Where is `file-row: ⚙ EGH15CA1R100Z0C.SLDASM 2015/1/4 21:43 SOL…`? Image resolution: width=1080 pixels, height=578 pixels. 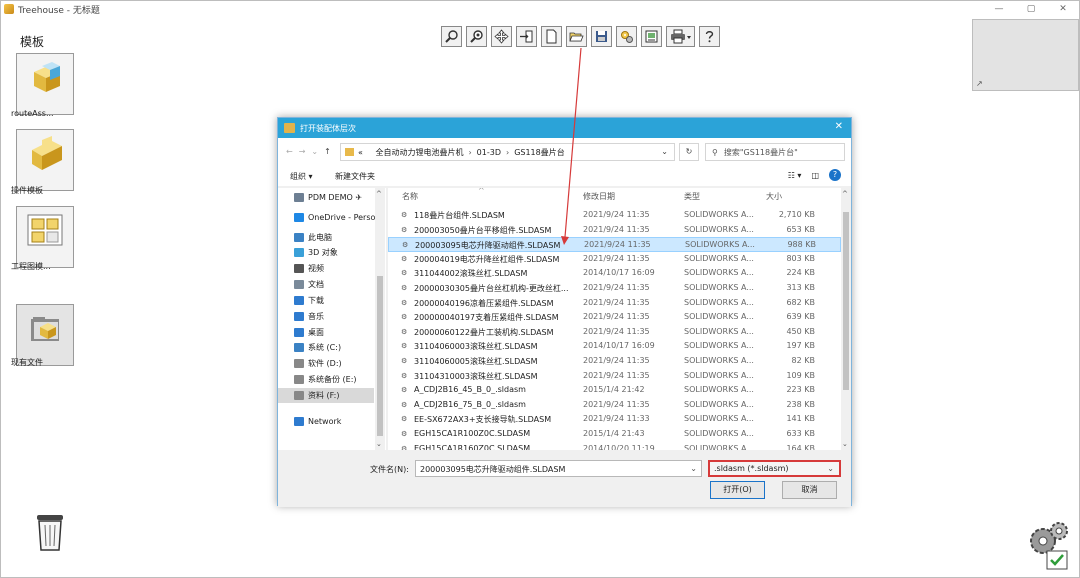 file-row: ⚙ EGH15CA1R100Z0C.SLDASM 2015/1/4 21:43 SOL… is located at coordinates (614, 434).